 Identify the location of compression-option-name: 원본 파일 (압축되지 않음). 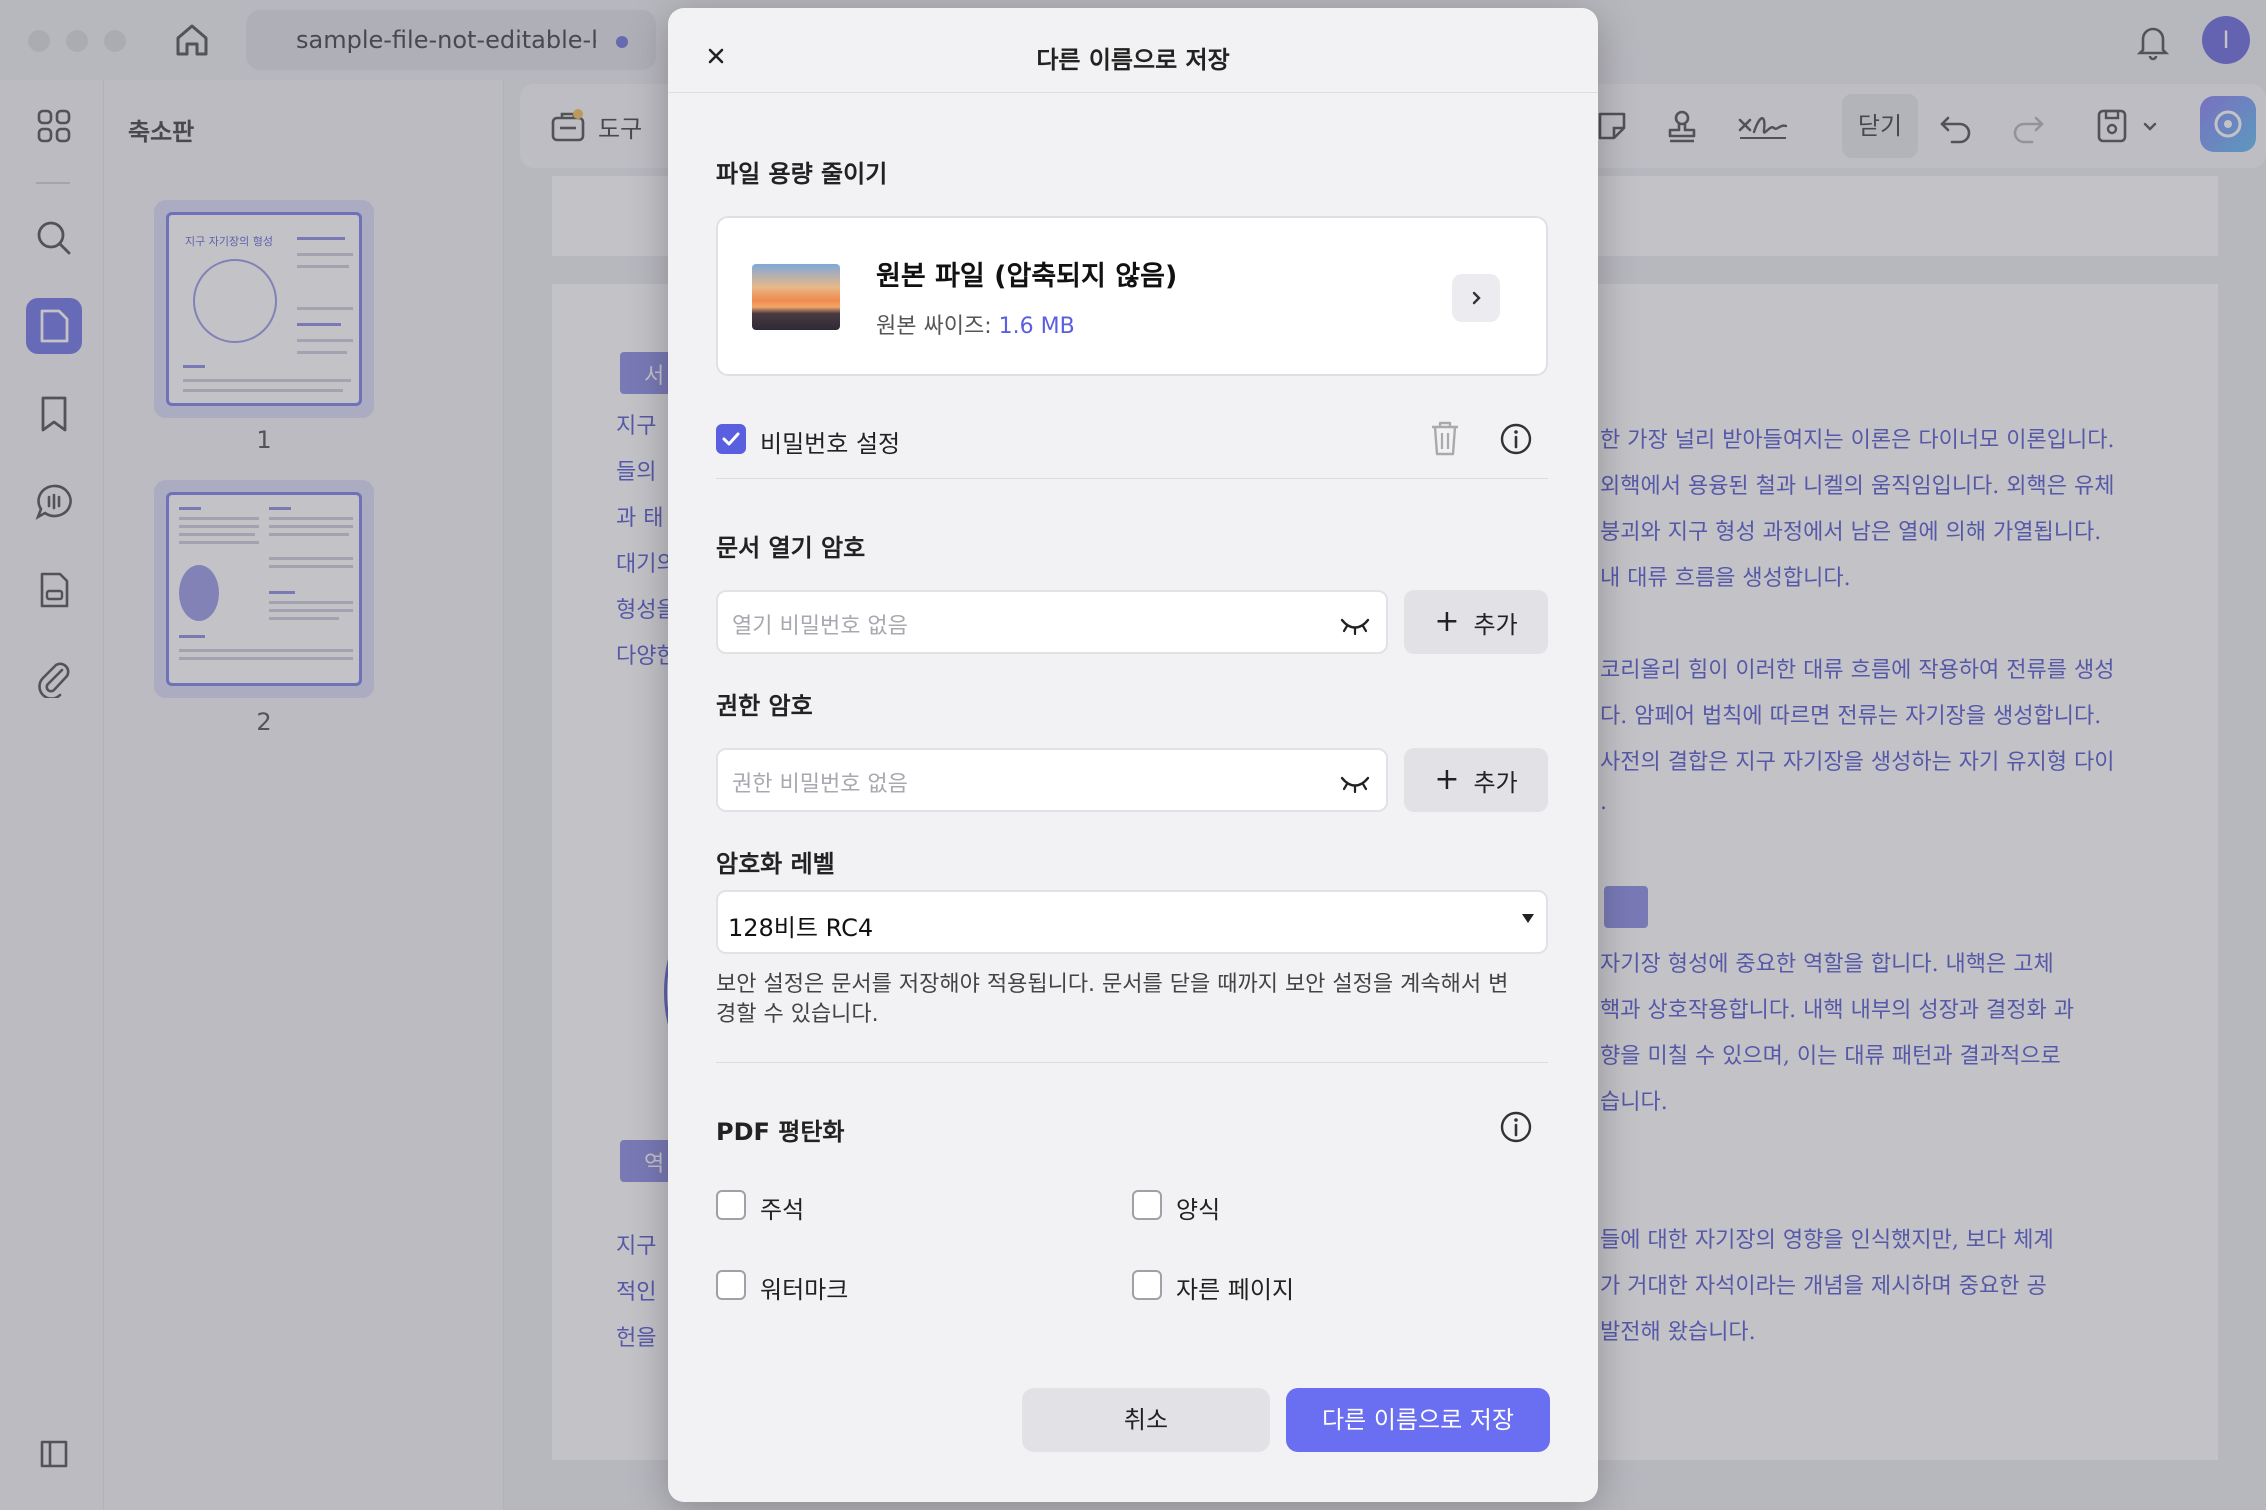
(1027, 276).